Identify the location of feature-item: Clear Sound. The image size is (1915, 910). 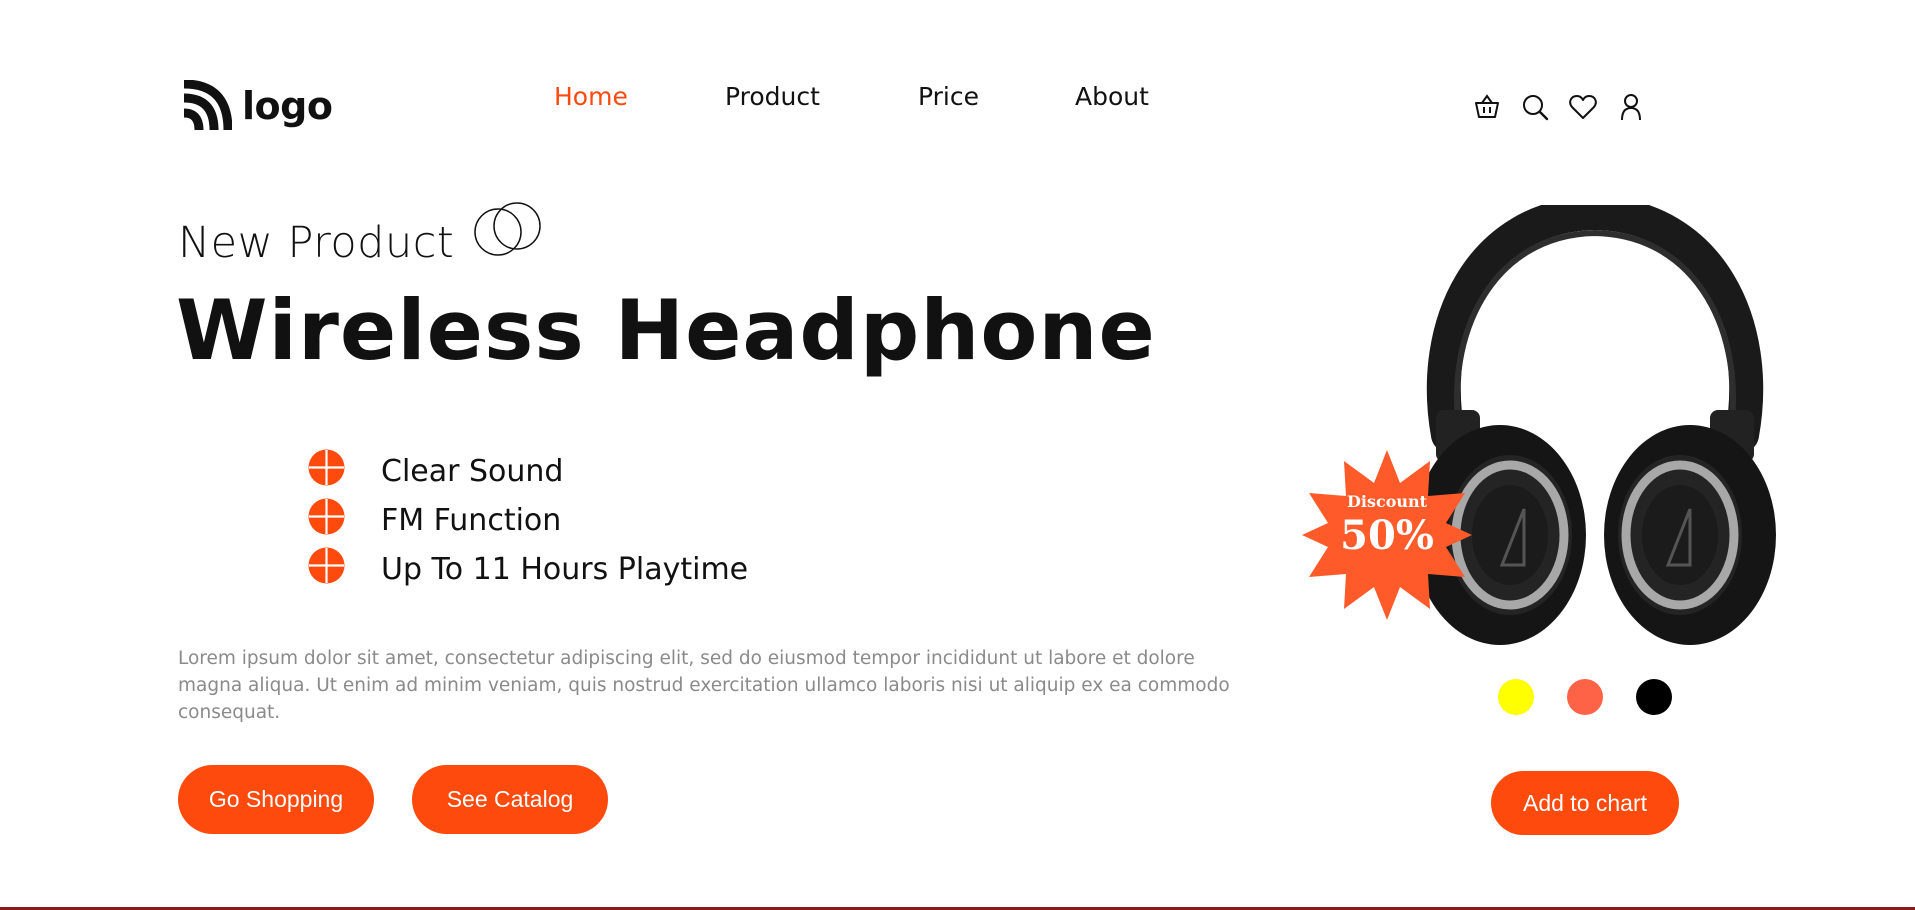
(528, 467).